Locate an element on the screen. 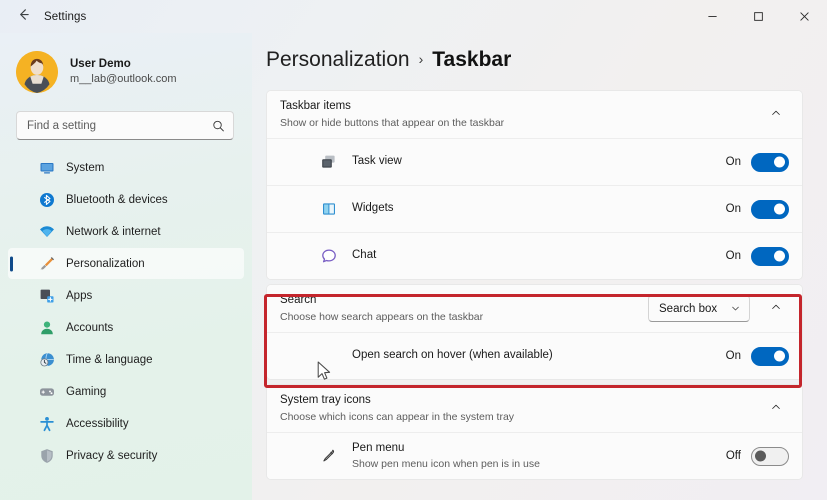 The width and height of the screenshot is (827, 500). close-button is located at coordinates (804, 16).